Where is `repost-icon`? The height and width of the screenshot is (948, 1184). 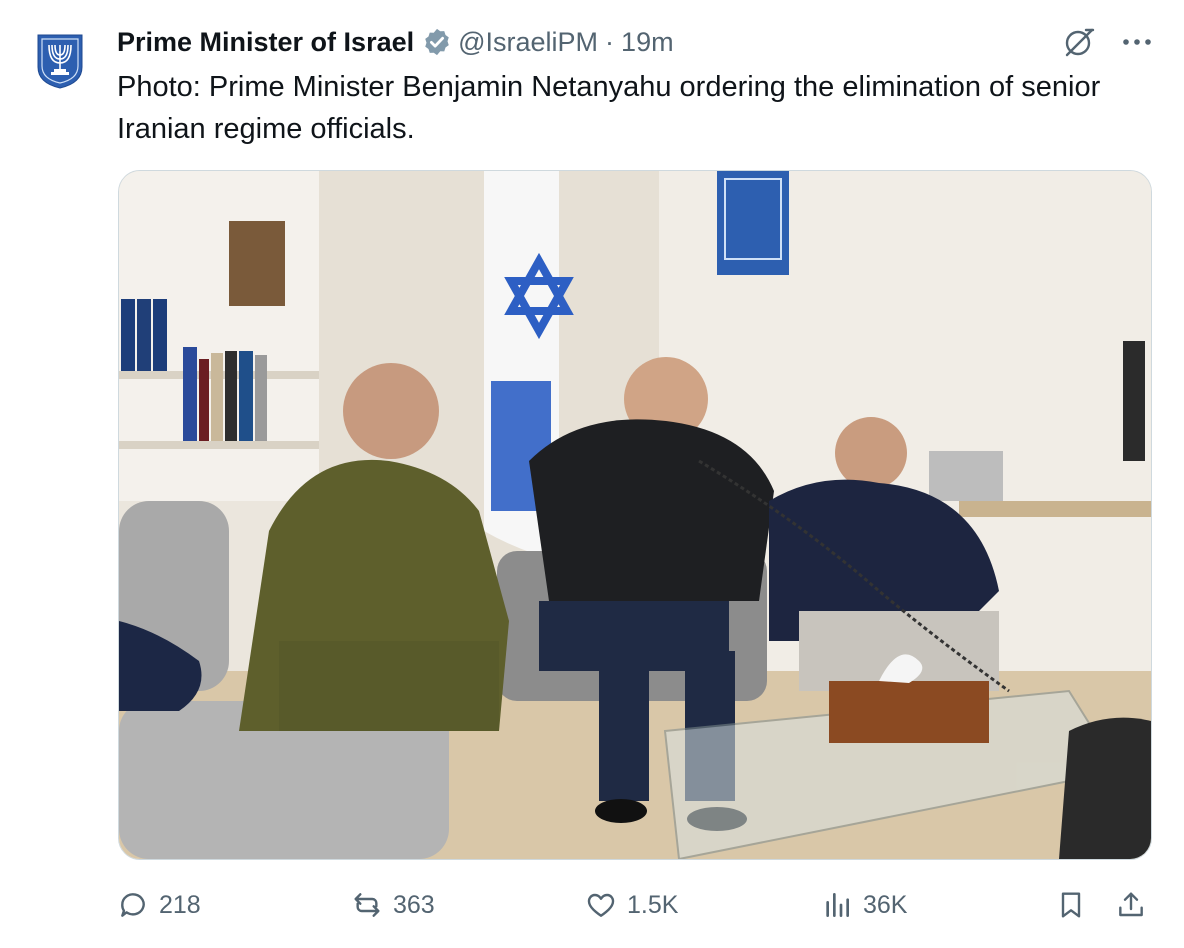 repost-icon is located at coordinates (367, 905).